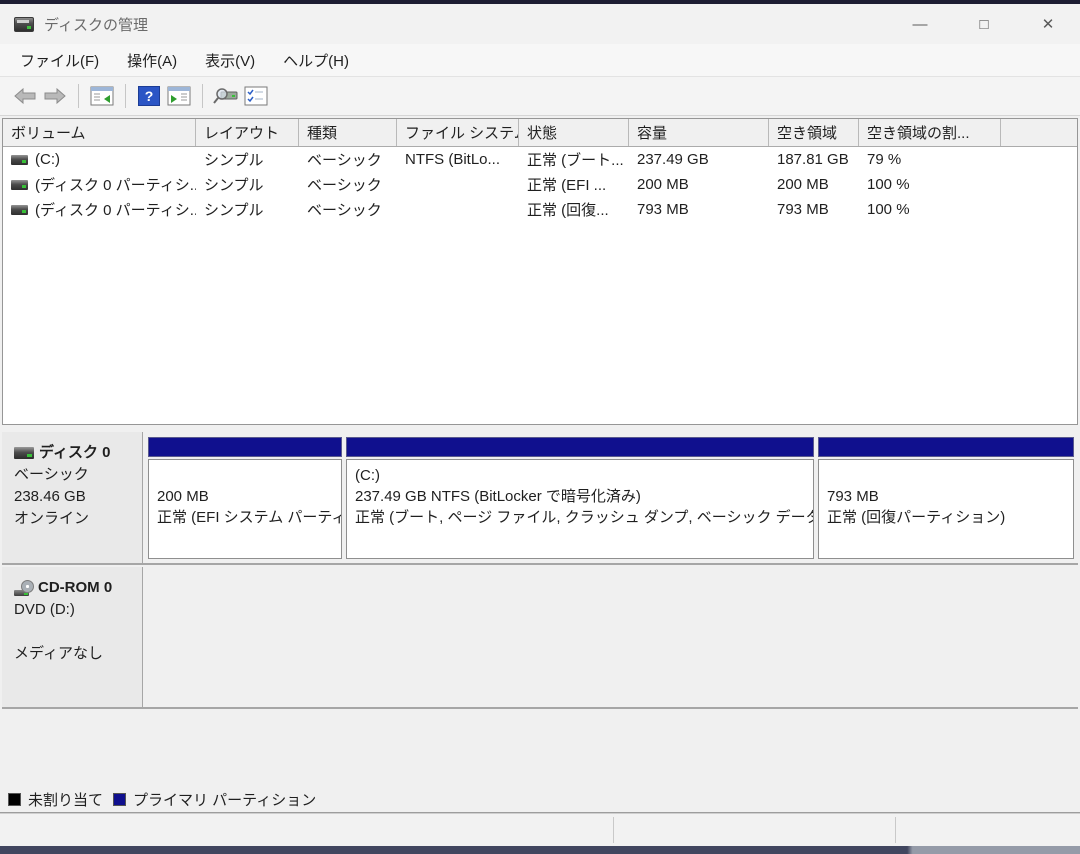  Describe the element at coordinates (663, 209) in the screenshot. I see `volume-capacity: 793 MB` at that location.